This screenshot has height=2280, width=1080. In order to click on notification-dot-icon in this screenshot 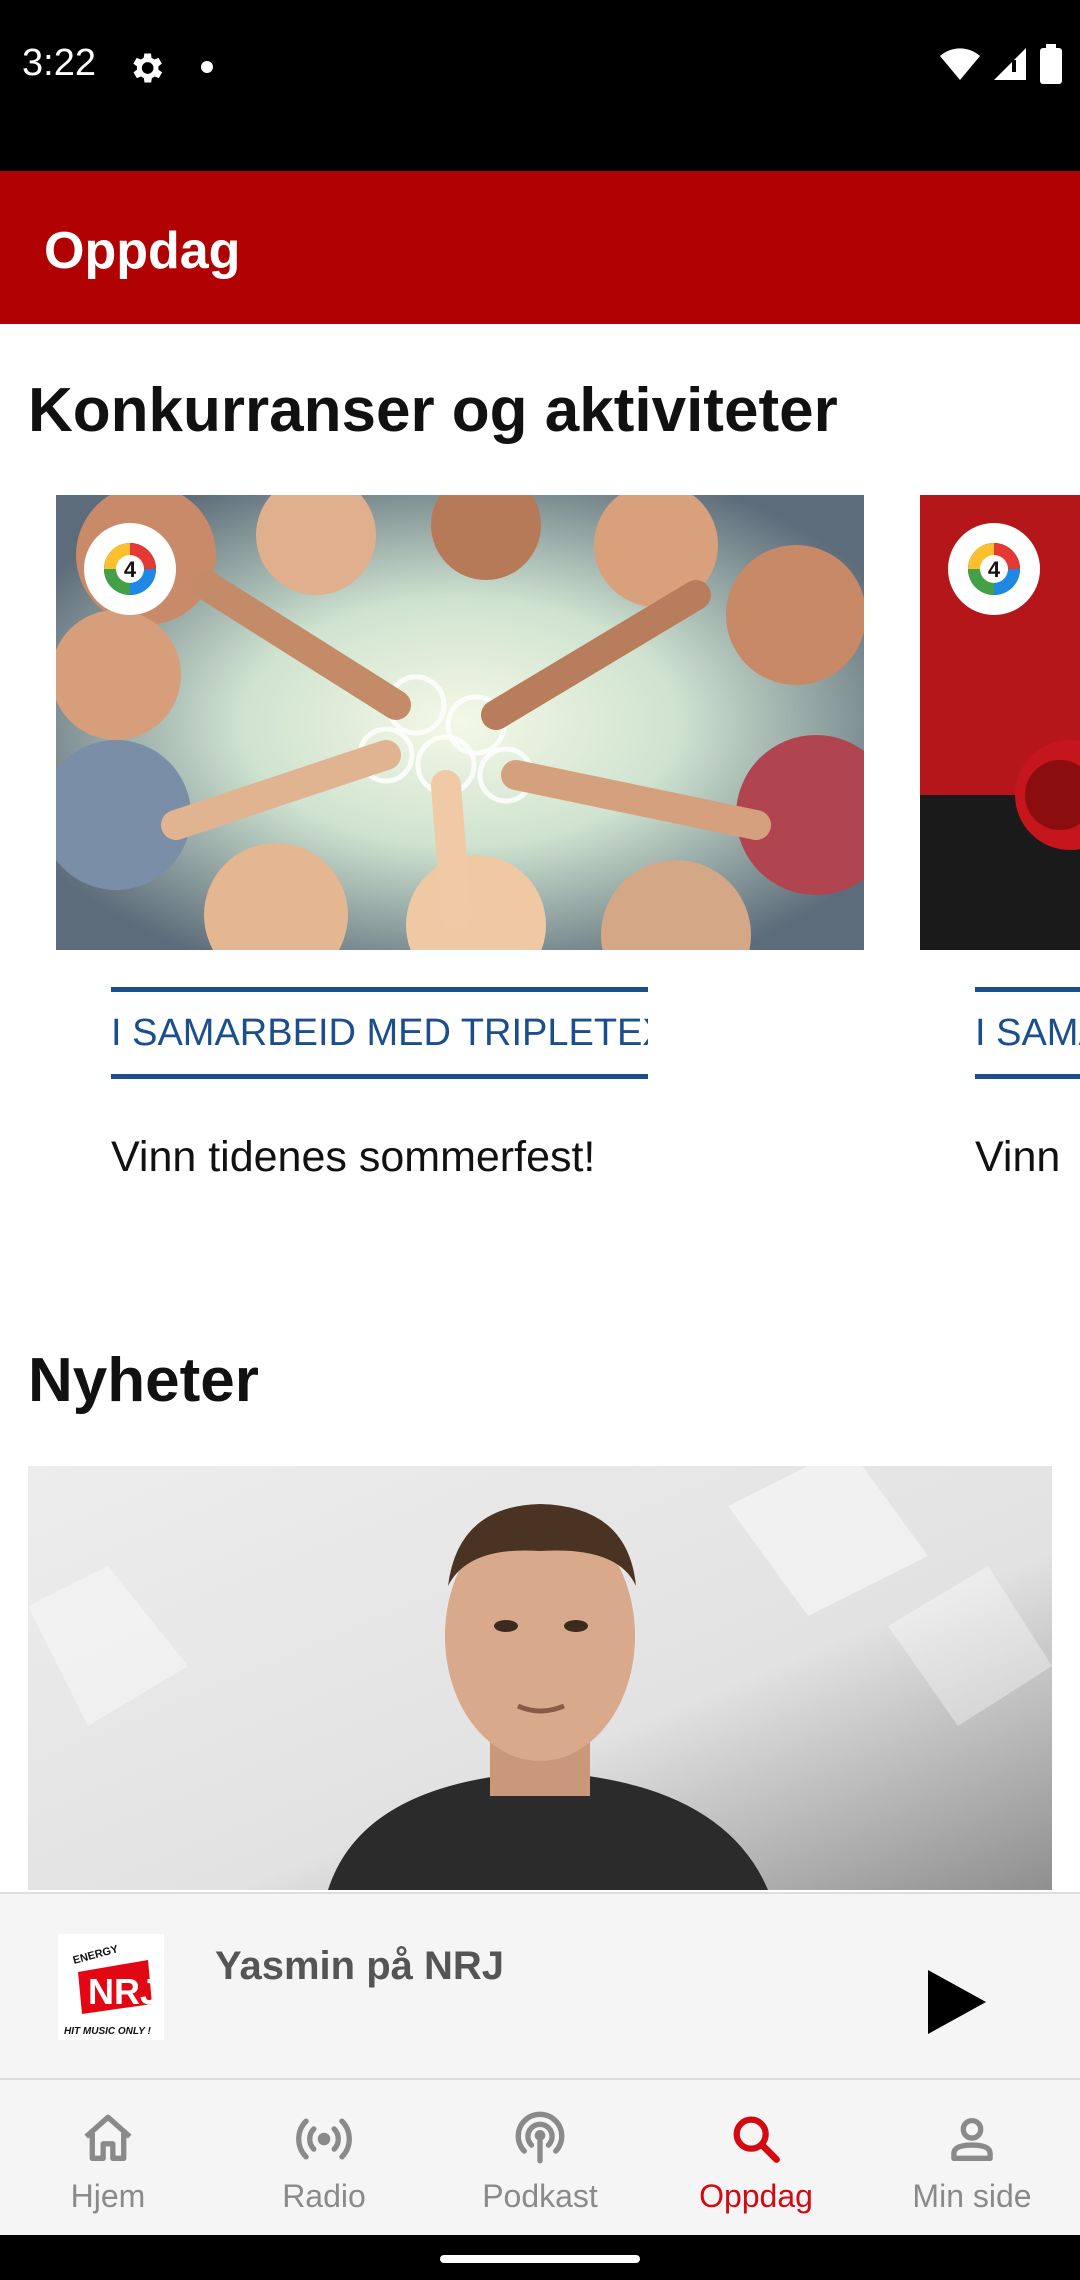, I will do `click(207, 67)`.